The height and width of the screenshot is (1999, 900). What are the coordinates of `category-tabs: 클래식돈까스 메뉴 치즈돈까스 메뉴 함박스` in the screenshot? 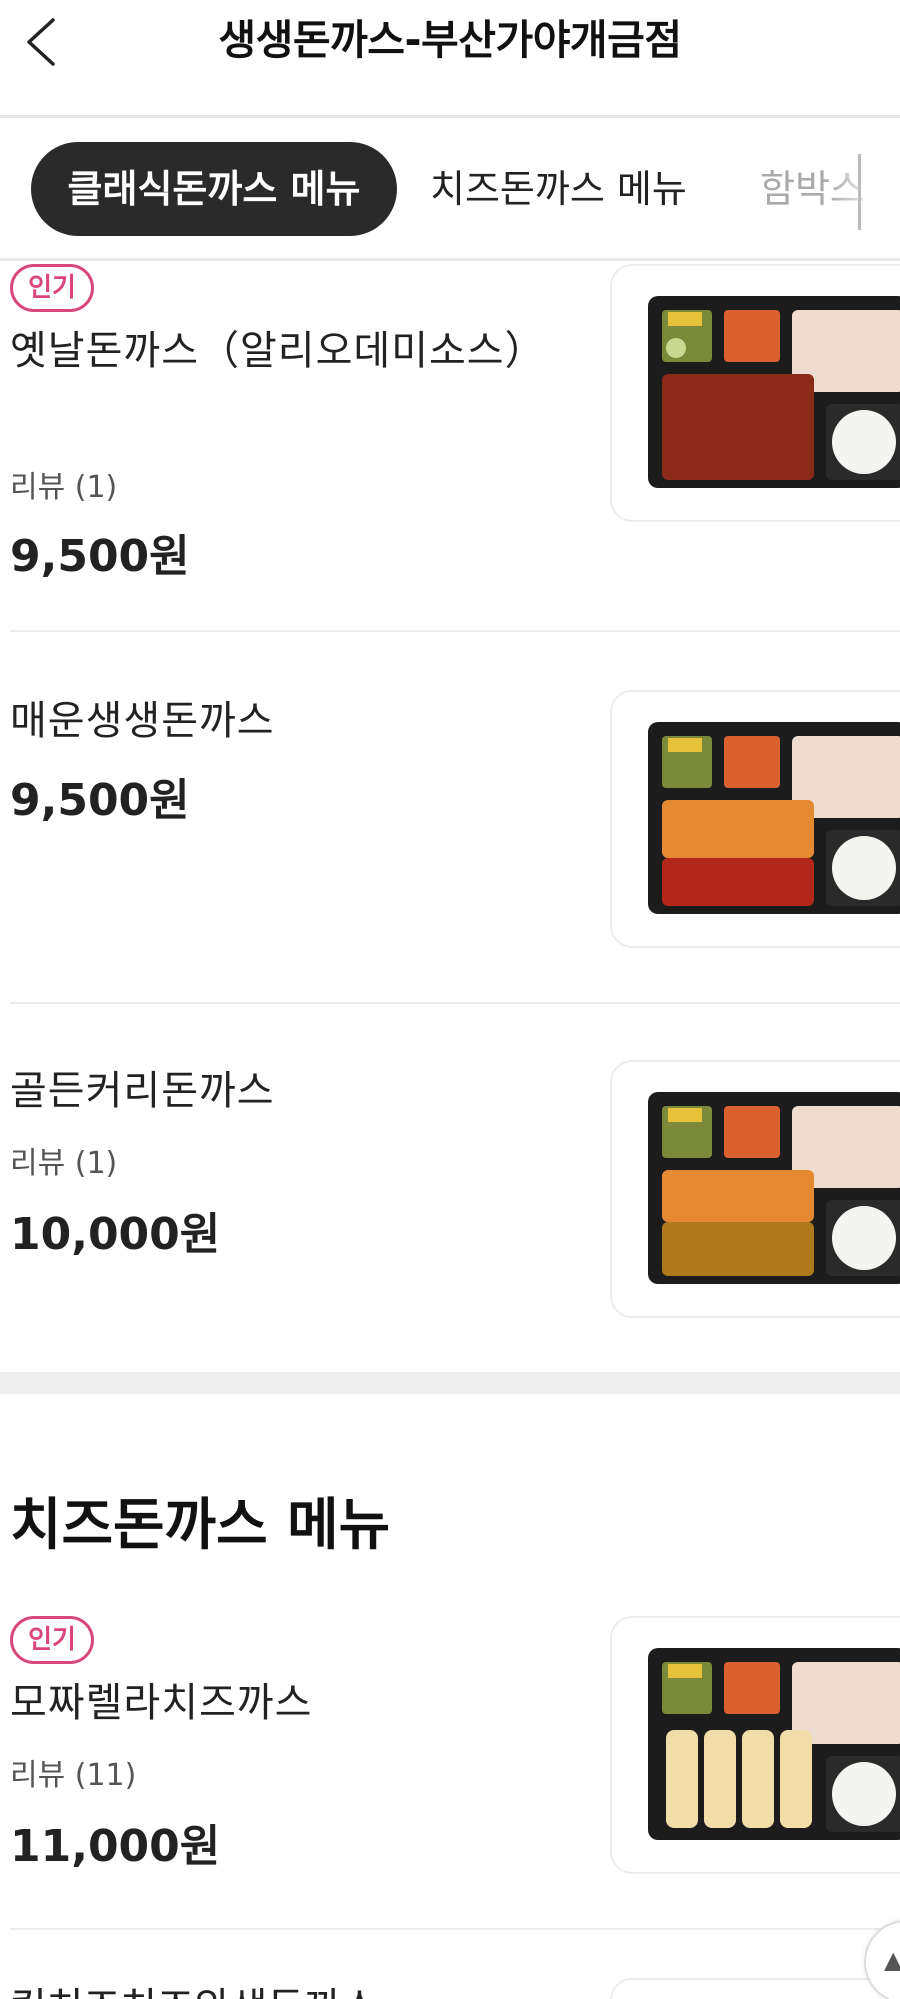 It's located at (450, 189).